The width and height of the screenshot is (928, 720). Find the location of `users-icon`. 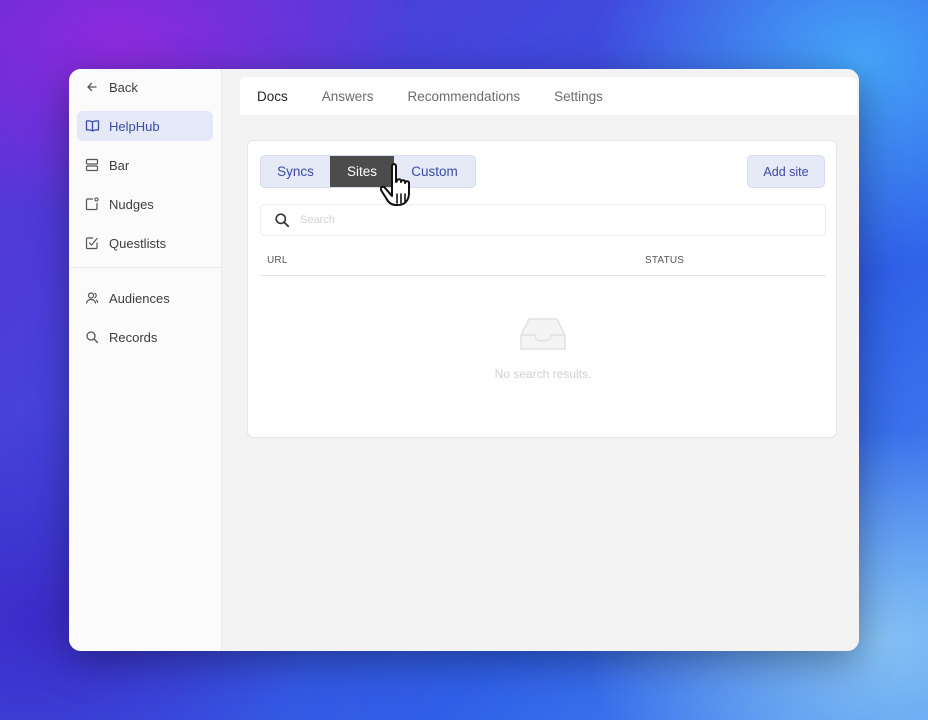

users-icon is located at coordinates (92, 298).